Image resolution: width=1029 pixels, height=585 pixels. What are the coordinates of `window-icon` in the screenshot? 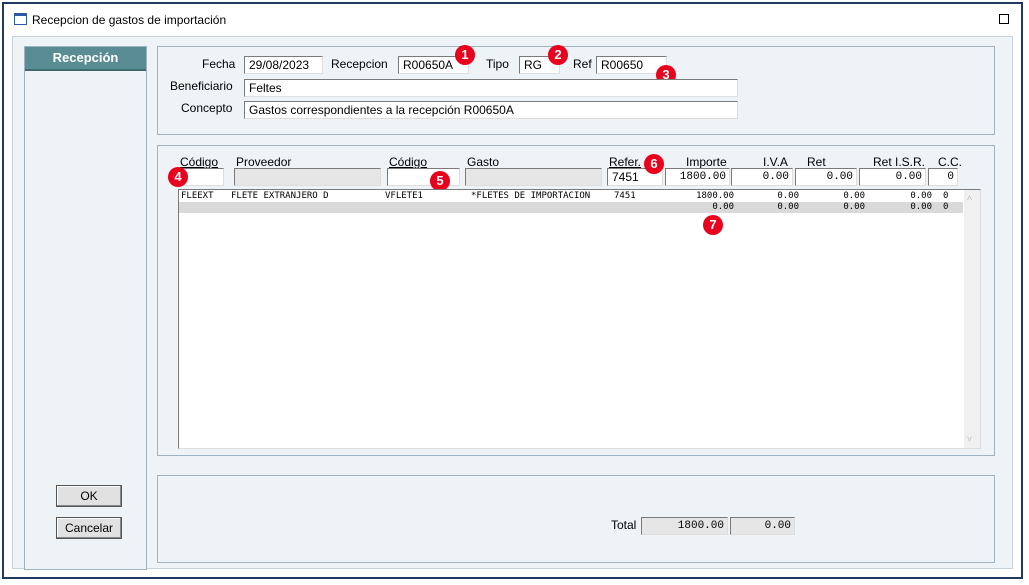 It's located at (20, 19).